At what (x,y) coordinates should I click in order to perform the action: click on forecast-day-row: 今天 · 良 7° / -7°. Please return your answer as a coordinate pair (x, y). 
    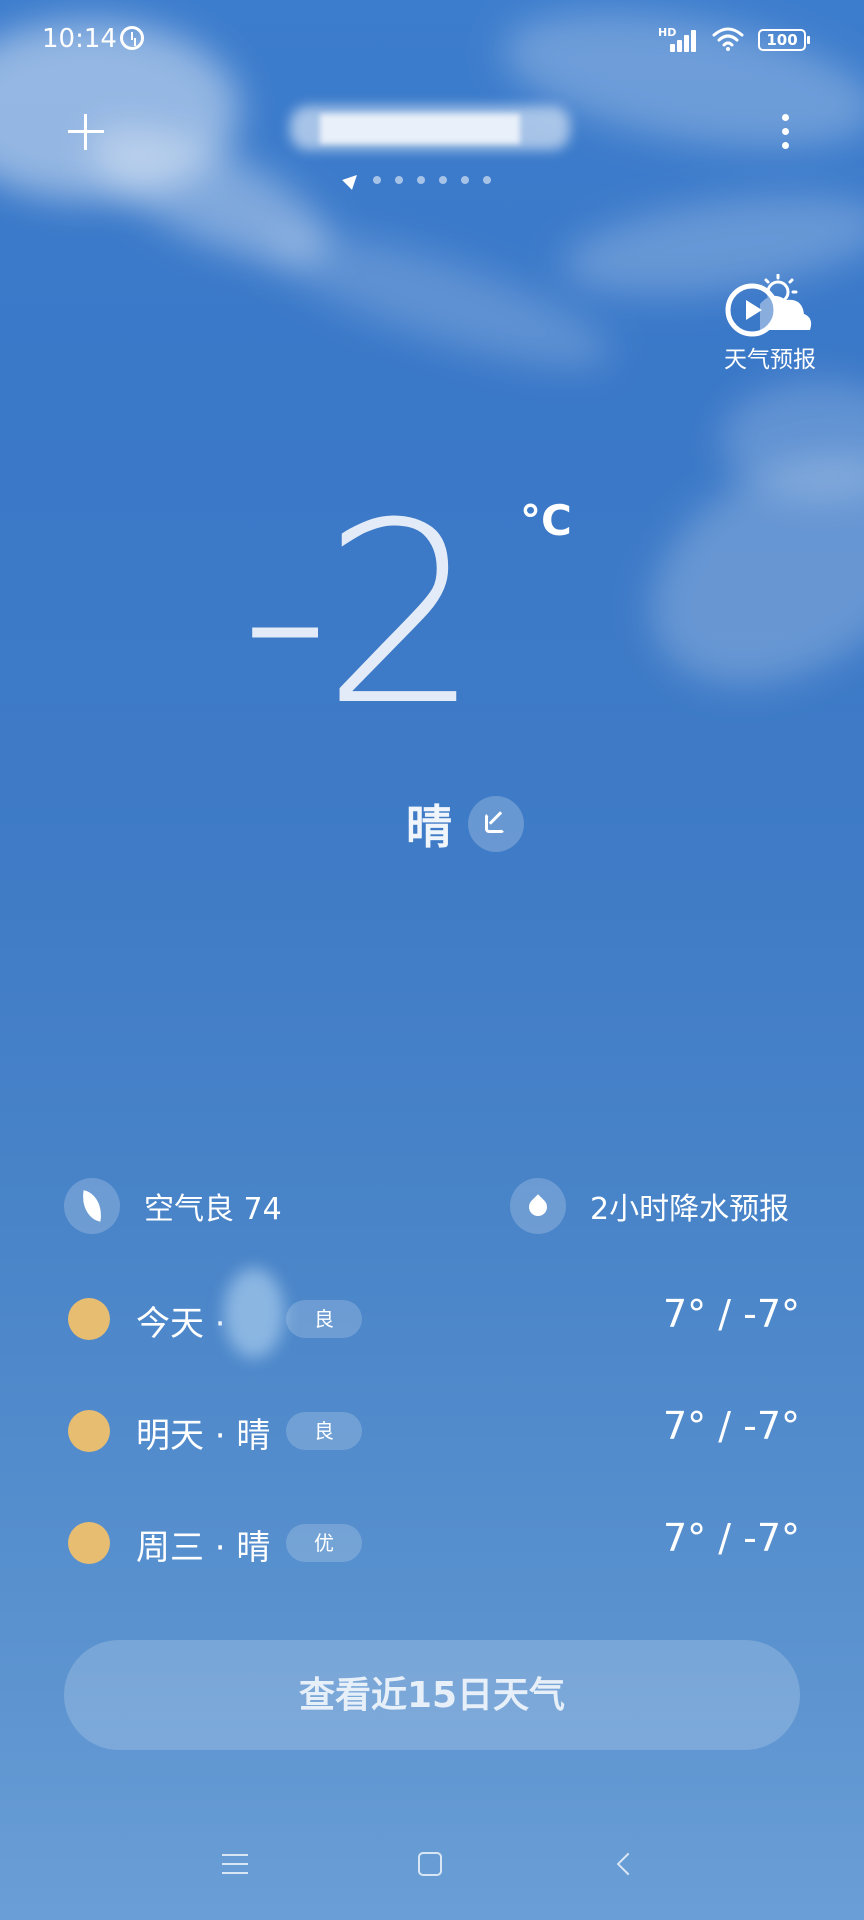
    Looking at the image, I should click on (434, 1313).